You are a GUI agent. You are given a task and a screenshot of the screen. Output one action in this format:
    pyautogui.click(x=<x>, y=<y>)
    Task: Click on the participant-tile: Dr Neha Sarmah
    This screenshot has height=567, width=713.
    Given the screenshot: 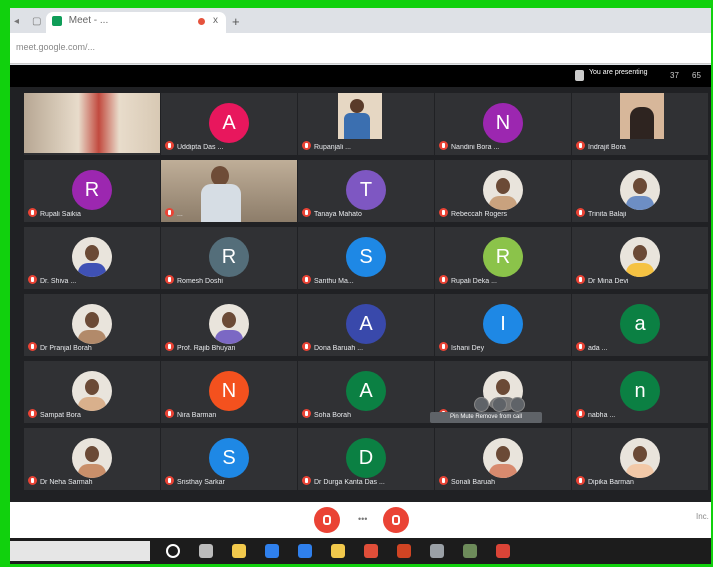 What is the action you would take?
    pyautogui.click(x=92, y=459)
    